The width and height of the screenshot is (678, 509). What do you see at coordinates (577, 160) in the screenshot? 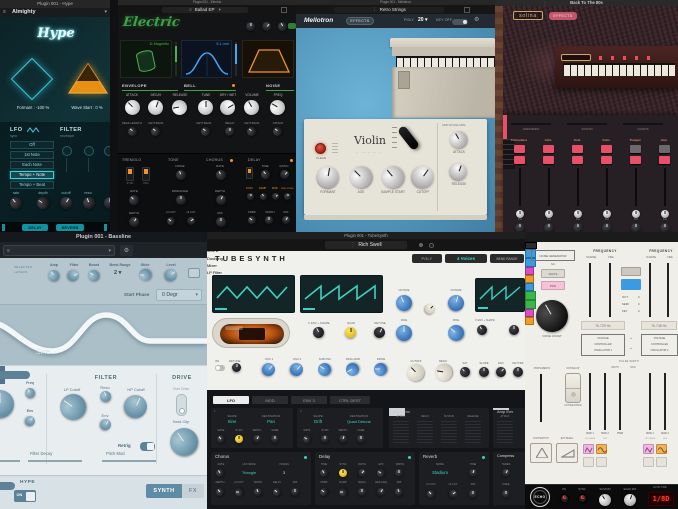
I see `viola-button-bottom` at bounding box center [577, 160].